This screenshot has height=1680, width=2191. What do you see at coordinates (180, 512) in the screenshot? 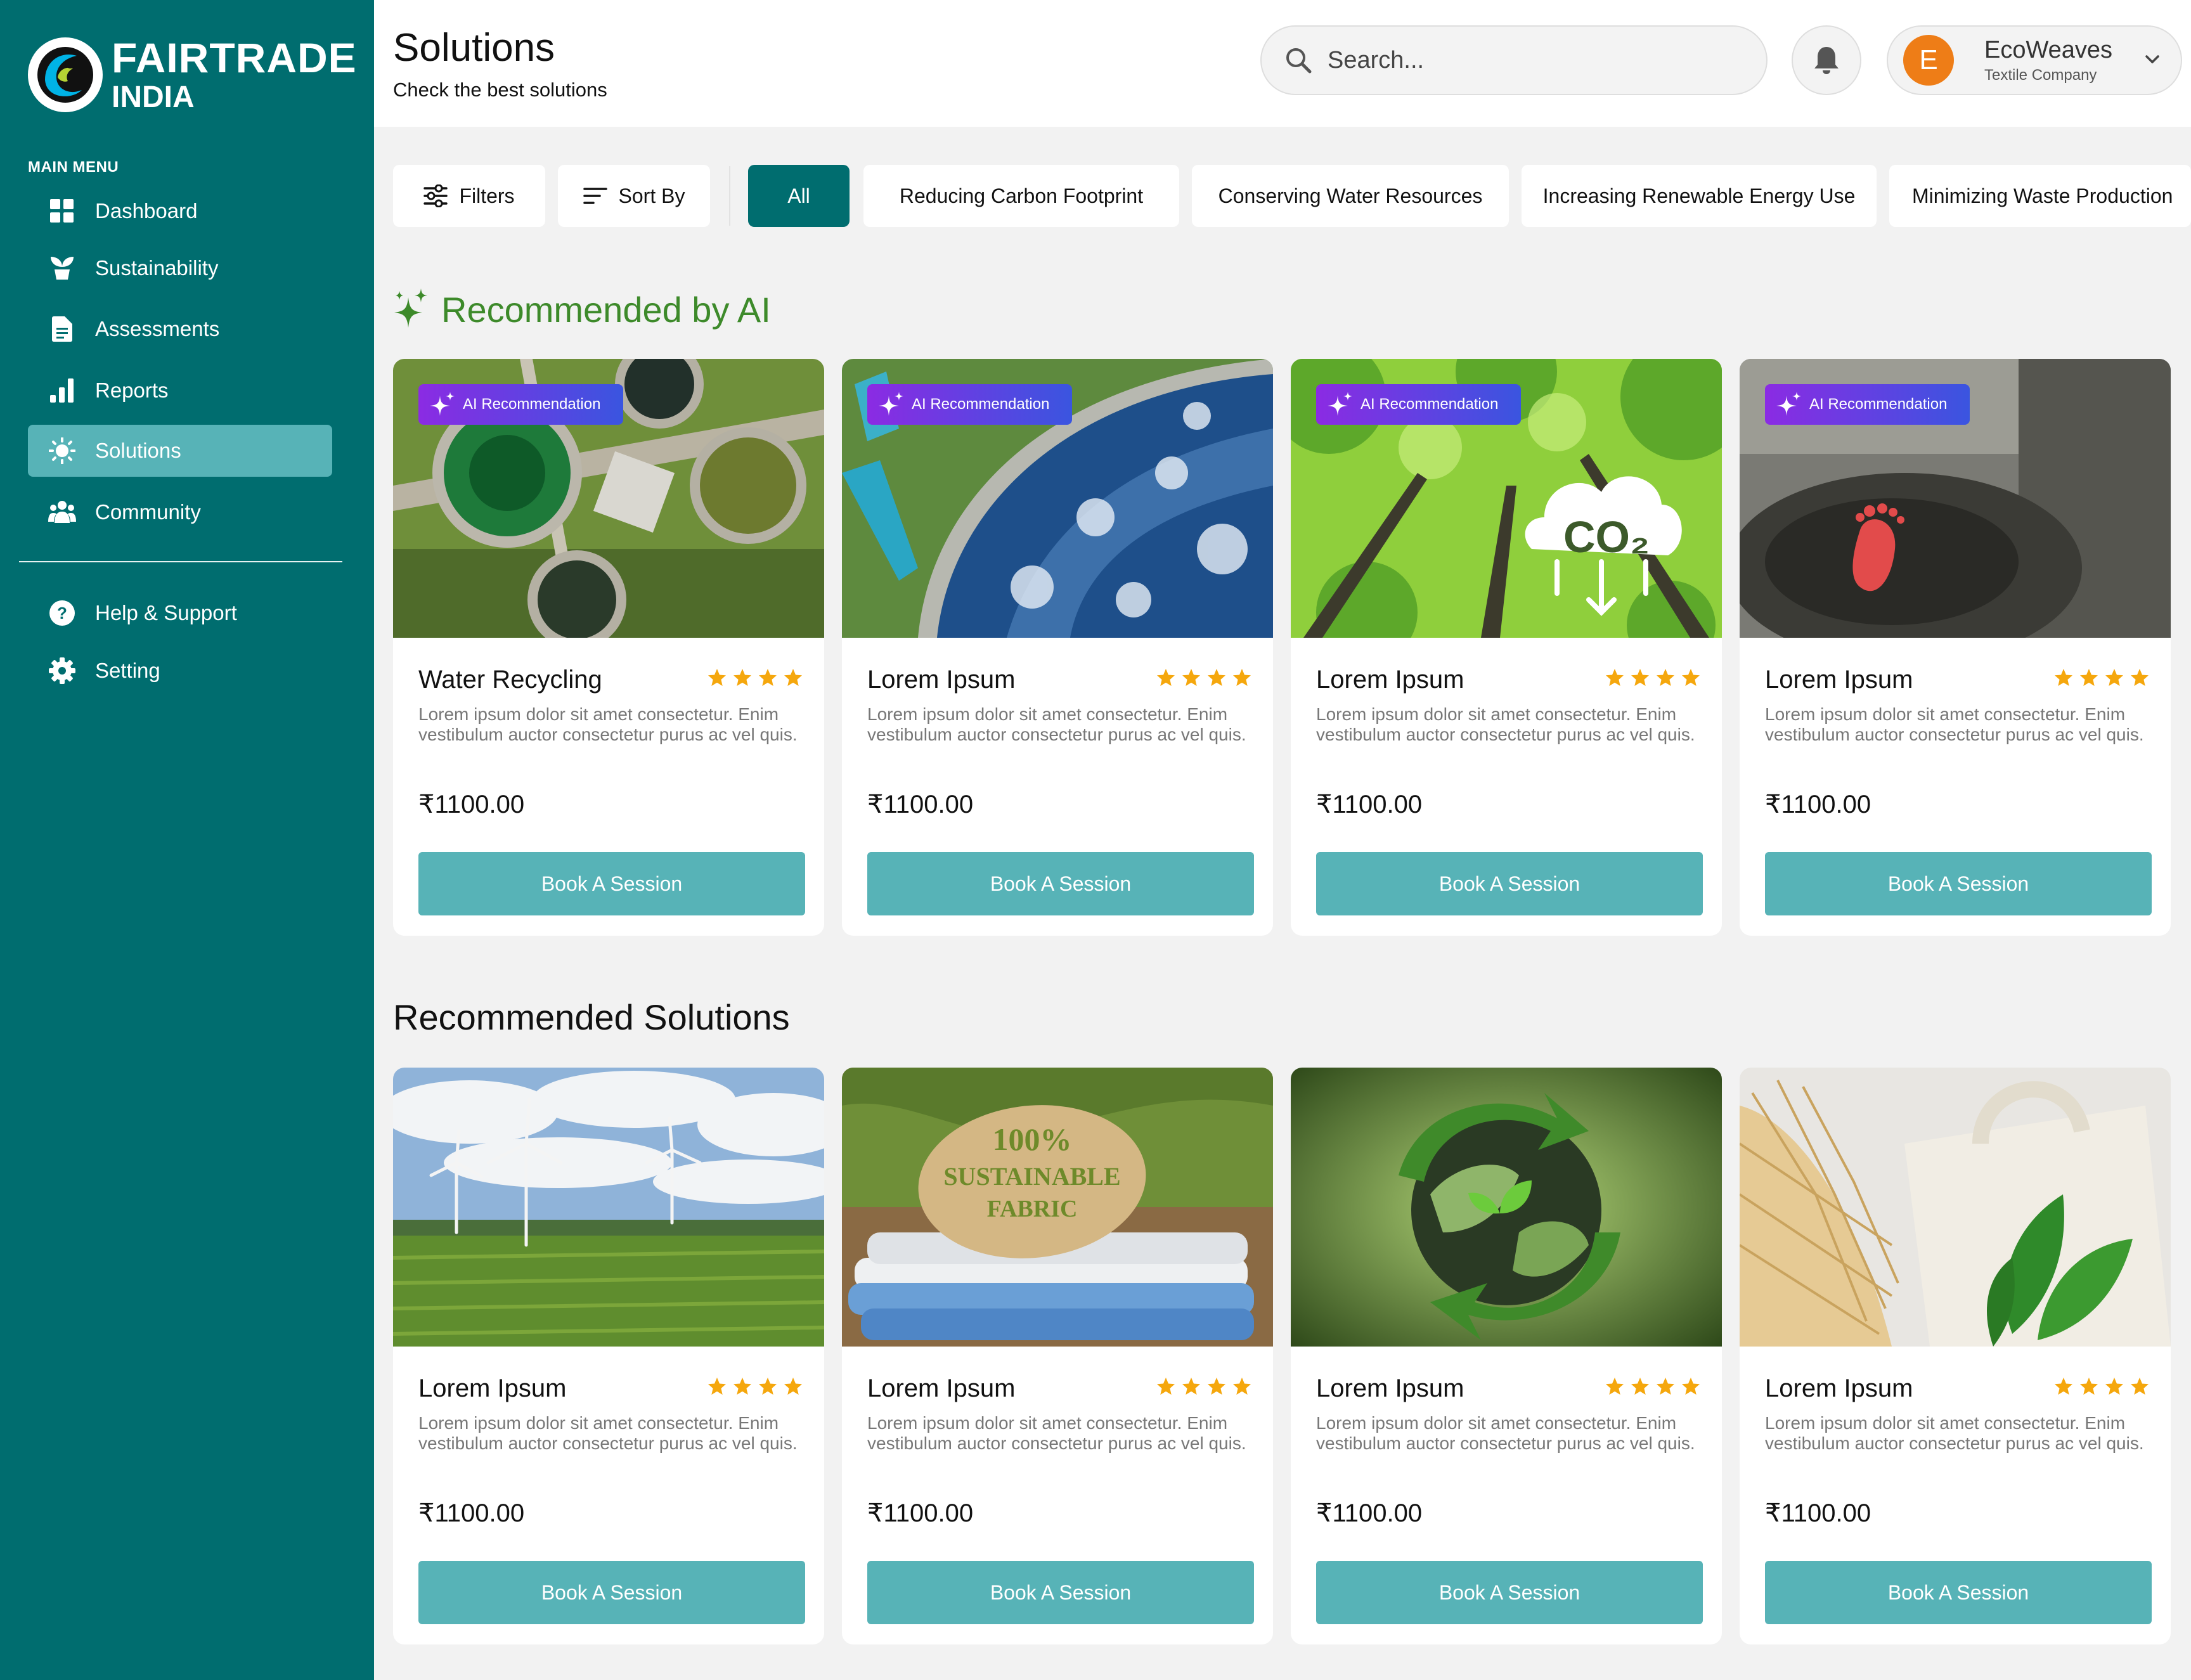
I see `sidebar-item-community: Community` at bounding box center [180, 512].